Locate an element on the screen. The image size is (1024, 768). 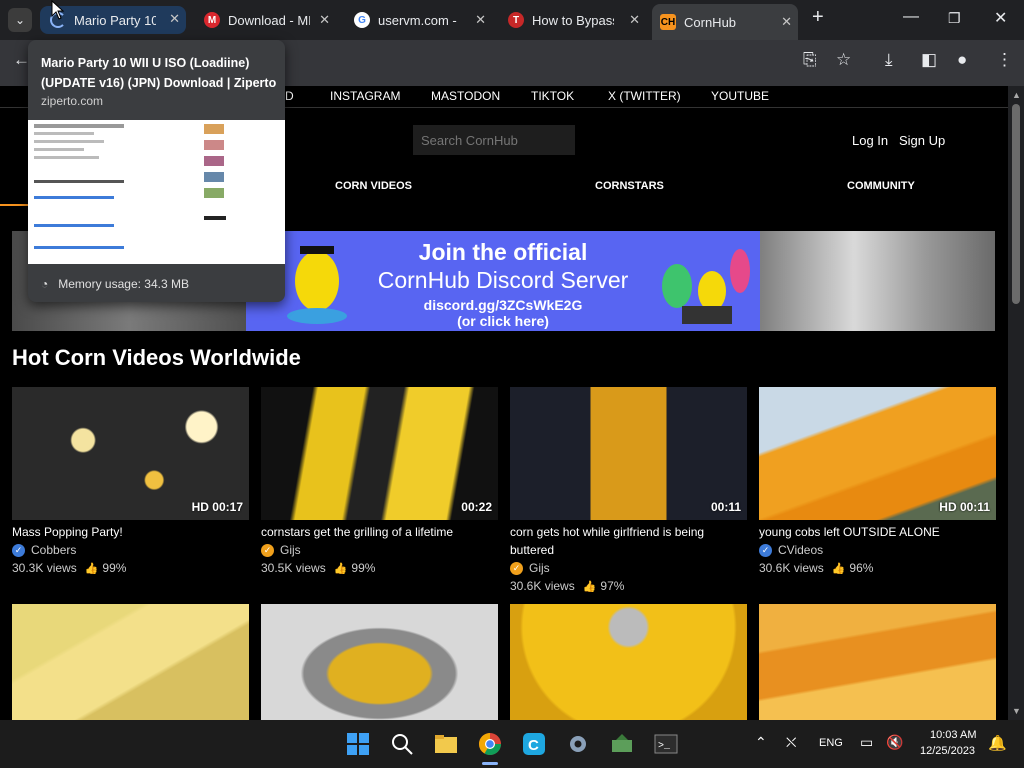
network-icon: ⛌ is located at coordinates (791, 742).